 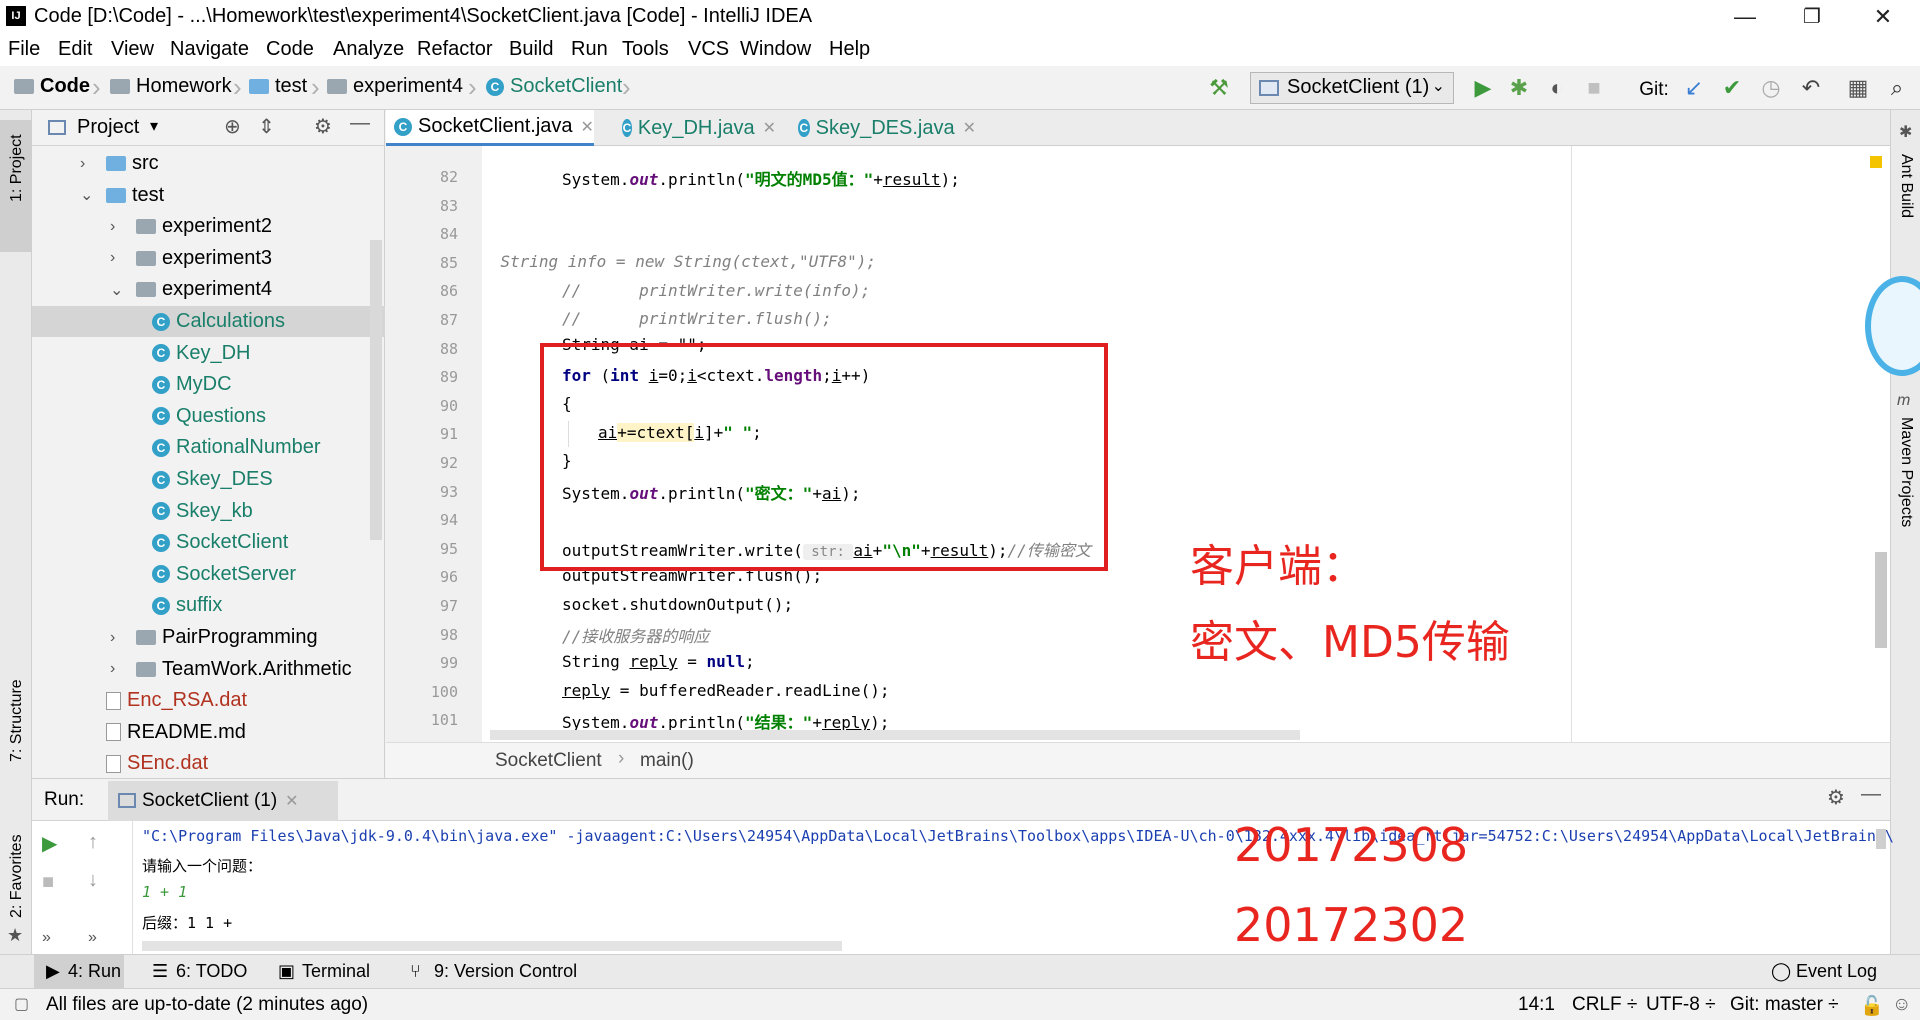 I want to click on tree-item: C SocketClient, so click(x=208, y=542).